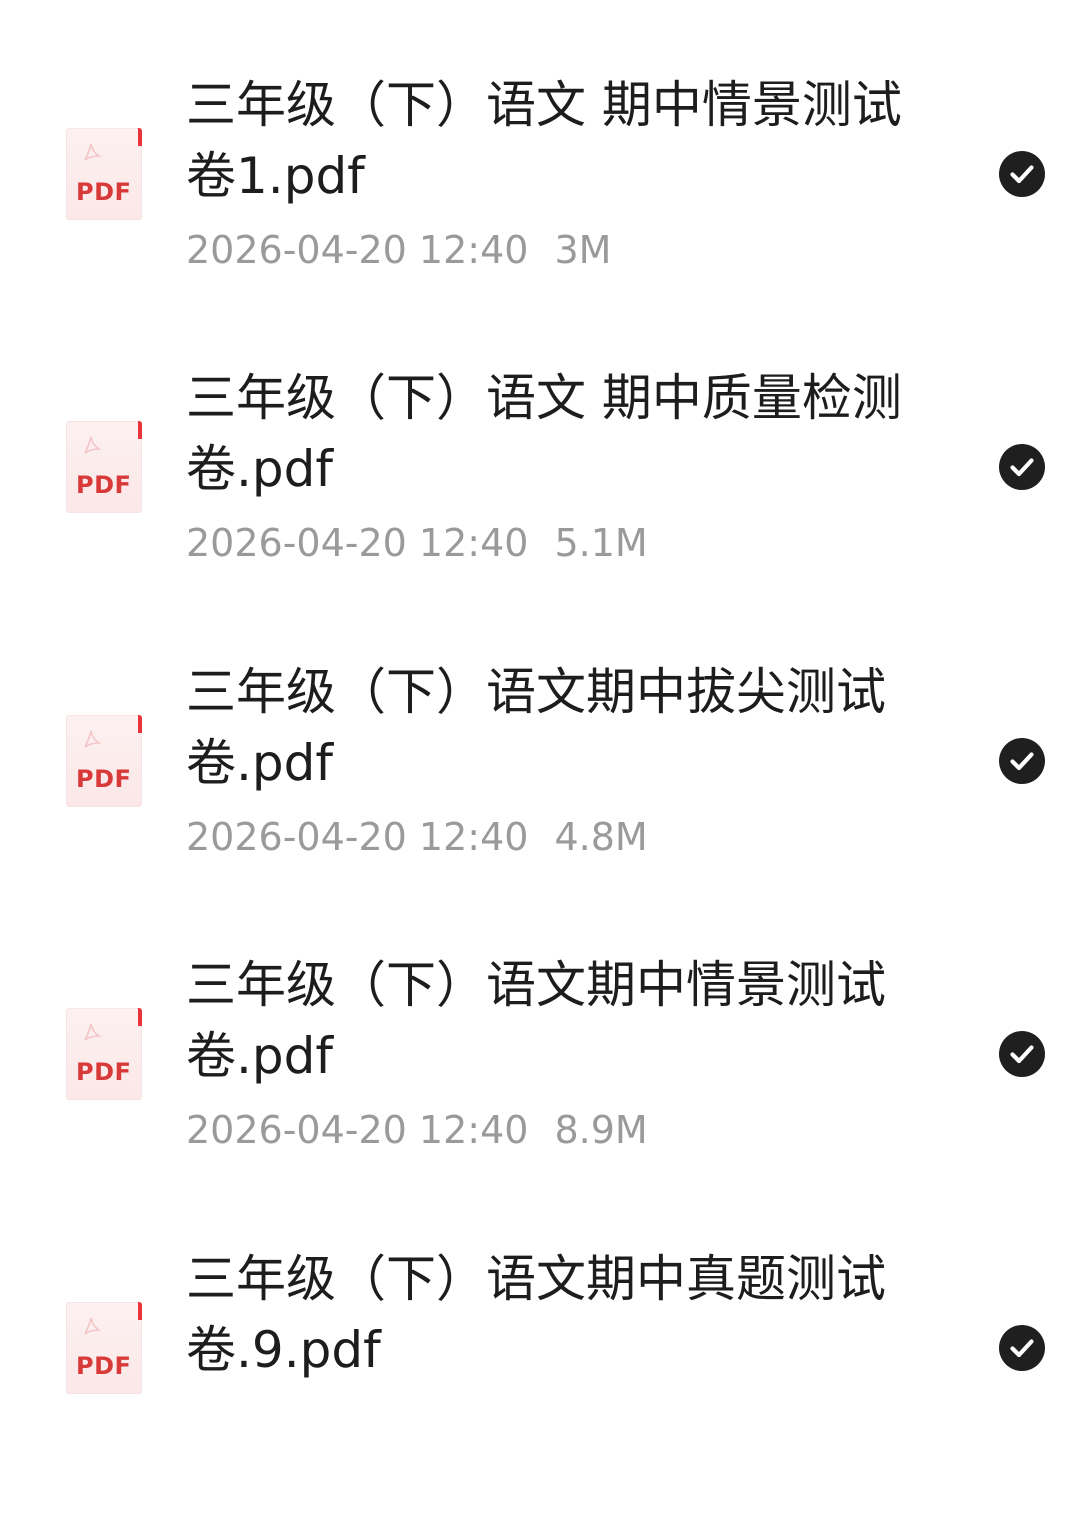  Describe the element at coordinates (544, 140) in the screenshot. I see `file-name: 三年级（下）语文 期中情景测试卷1.pdf` at that location.